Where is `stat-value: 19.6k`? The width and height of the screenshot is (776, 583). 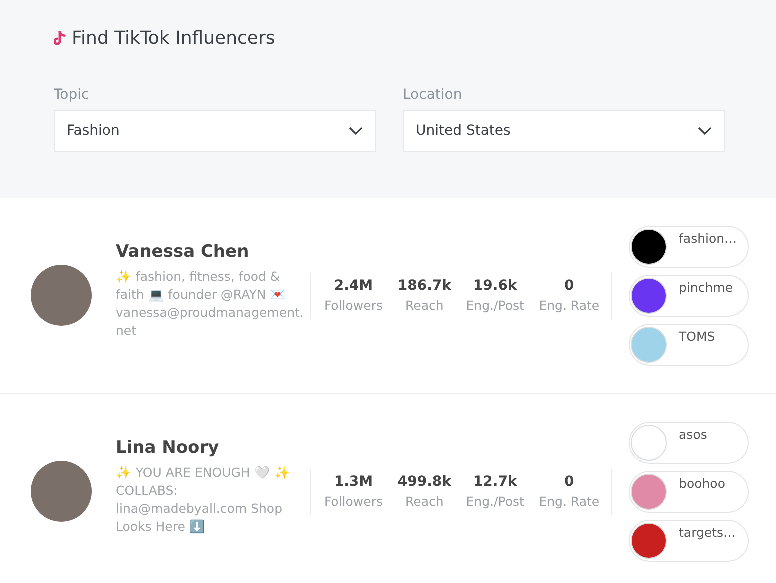
stat-value: 19.6k is located at coordinates (495, 286).